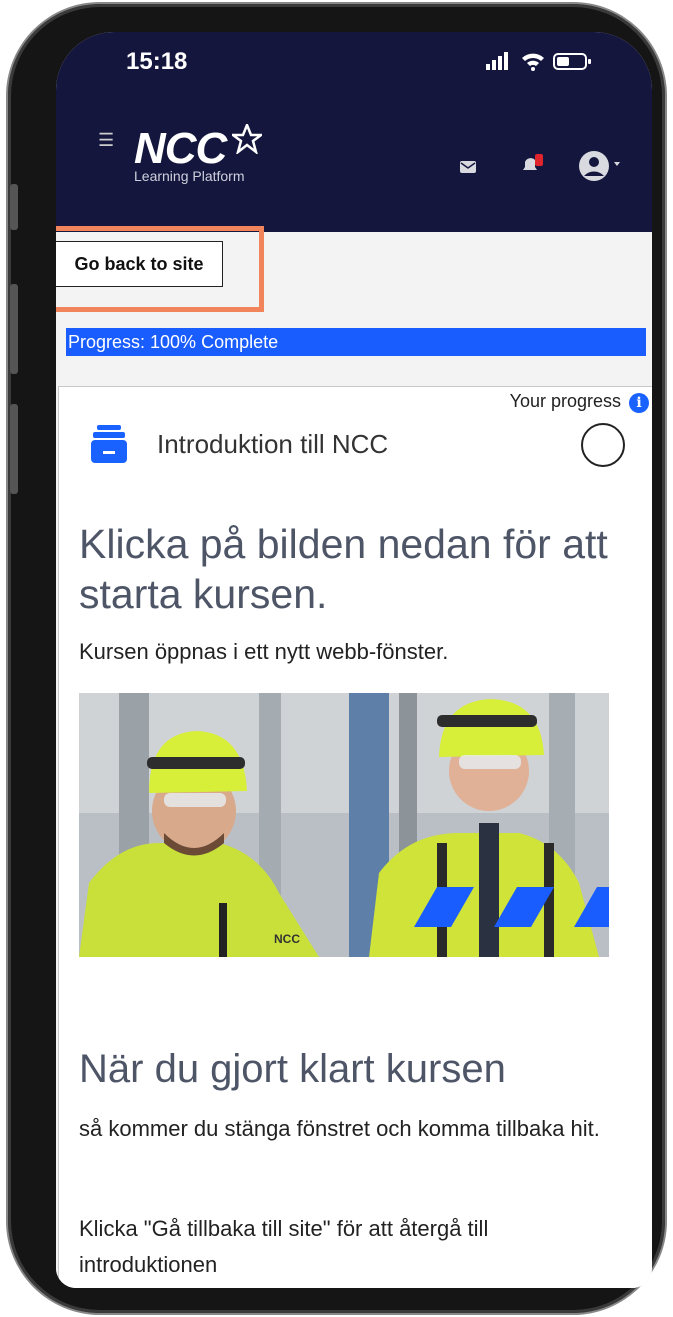 The width and height of the screenshot is (673, 1317). Describe the element at coordinates (14, 329) in the screenshot. I see `volume-up-button` at that location.